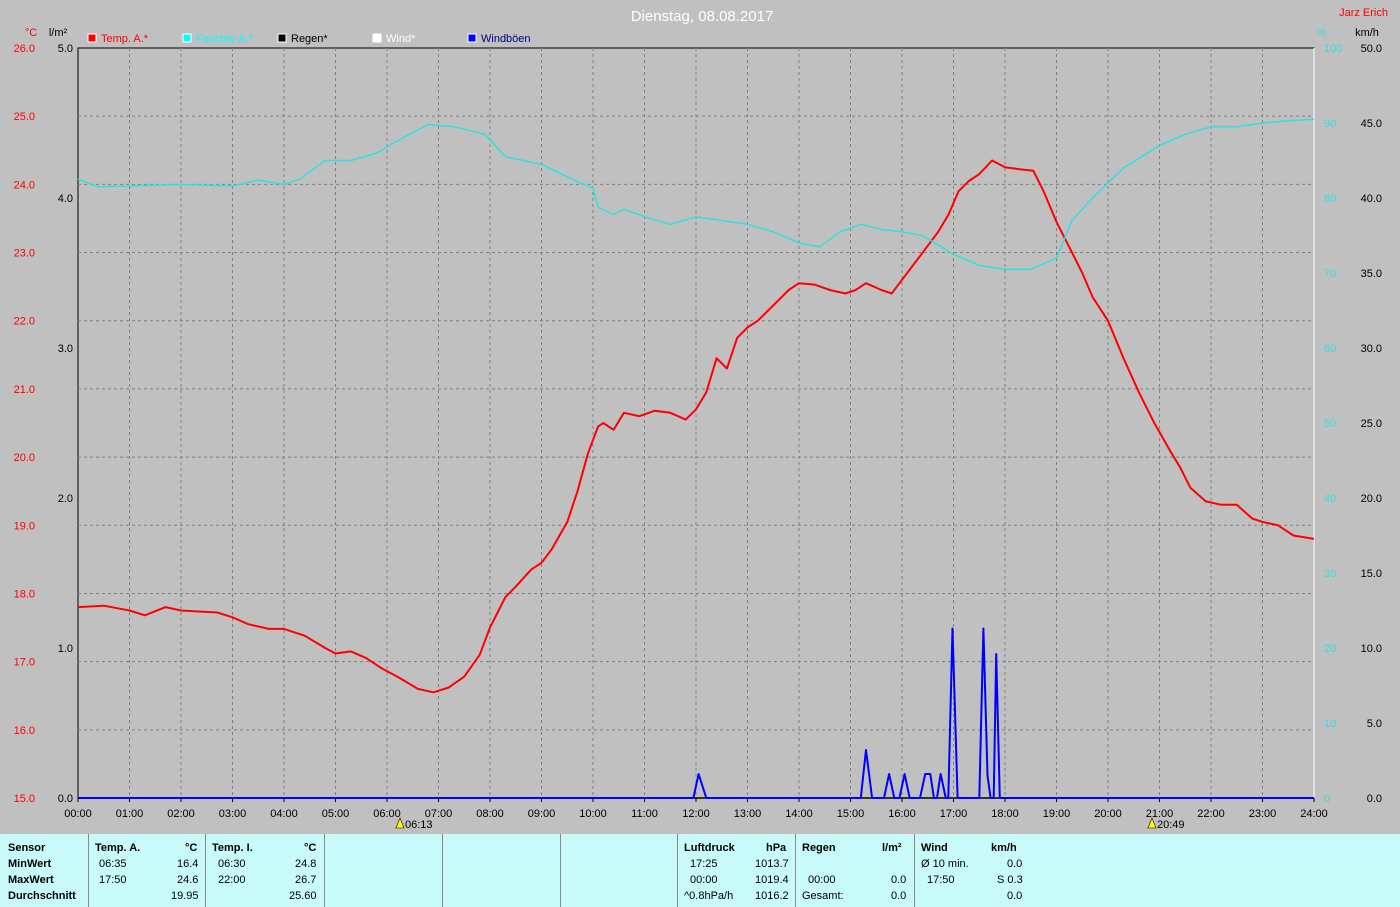  Describe the element at coordinates (1171, 824) in the screenshot. I see `sunset-time: 20:49` at that location.